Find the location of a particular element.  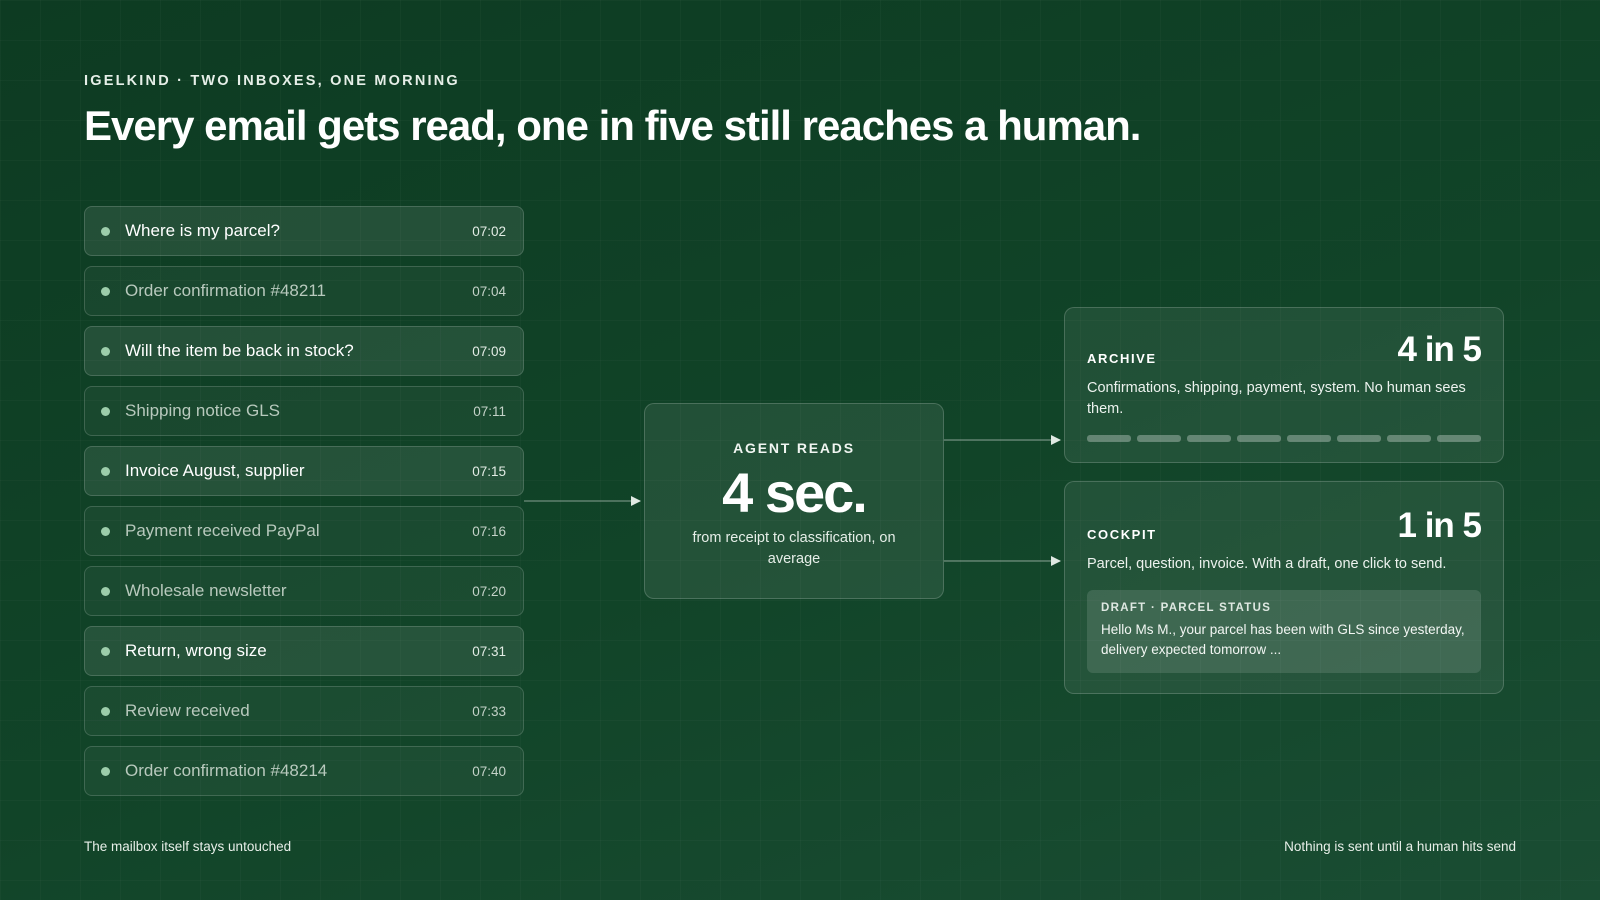

email-subject: Wholesale newsletter is located at coordinates (206, 590).